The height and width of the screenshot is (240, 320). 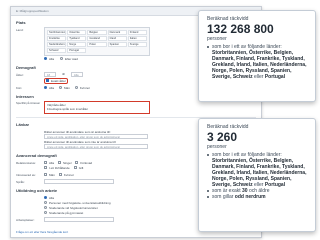 I want to click on connections-spacer, so click(x=30, y=129).